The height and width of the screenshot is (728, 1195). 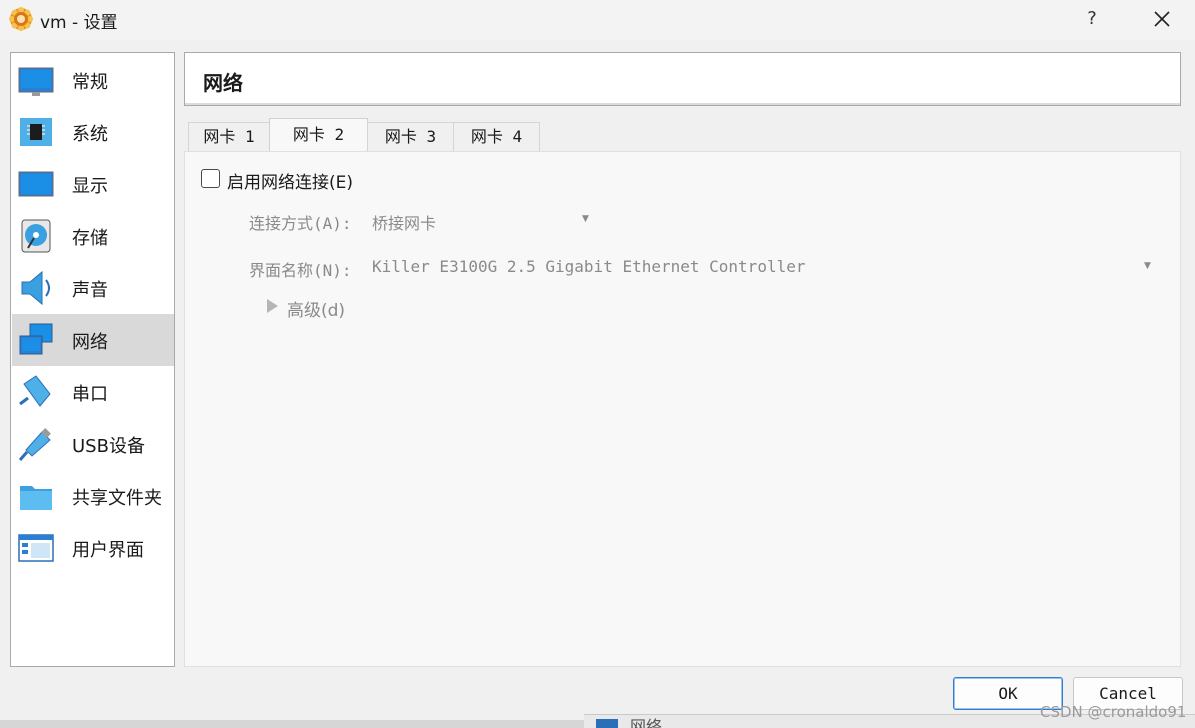 I want to click on enable-adapter-checkbox, so click(x=210, y=178).